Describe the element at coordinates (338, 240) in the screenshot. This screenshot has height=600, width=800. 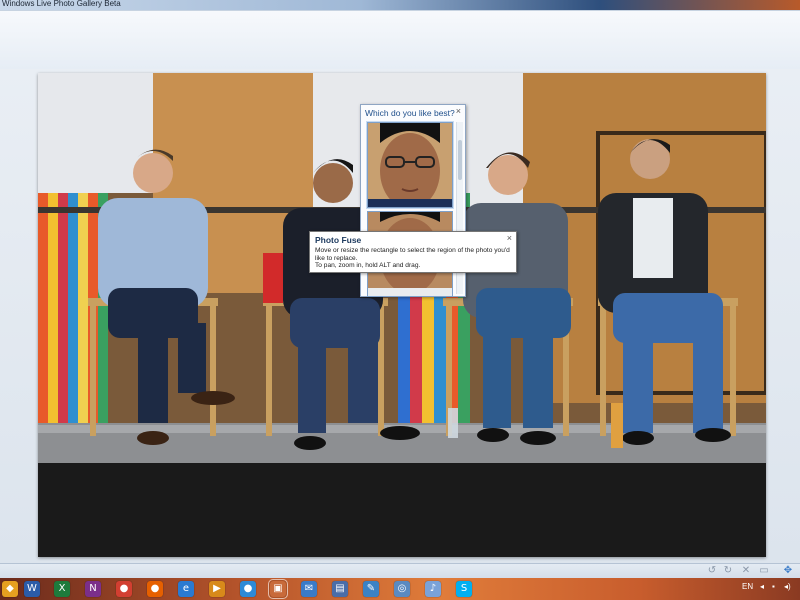
I see `tooltip-title: Photo Fuse` at that location.